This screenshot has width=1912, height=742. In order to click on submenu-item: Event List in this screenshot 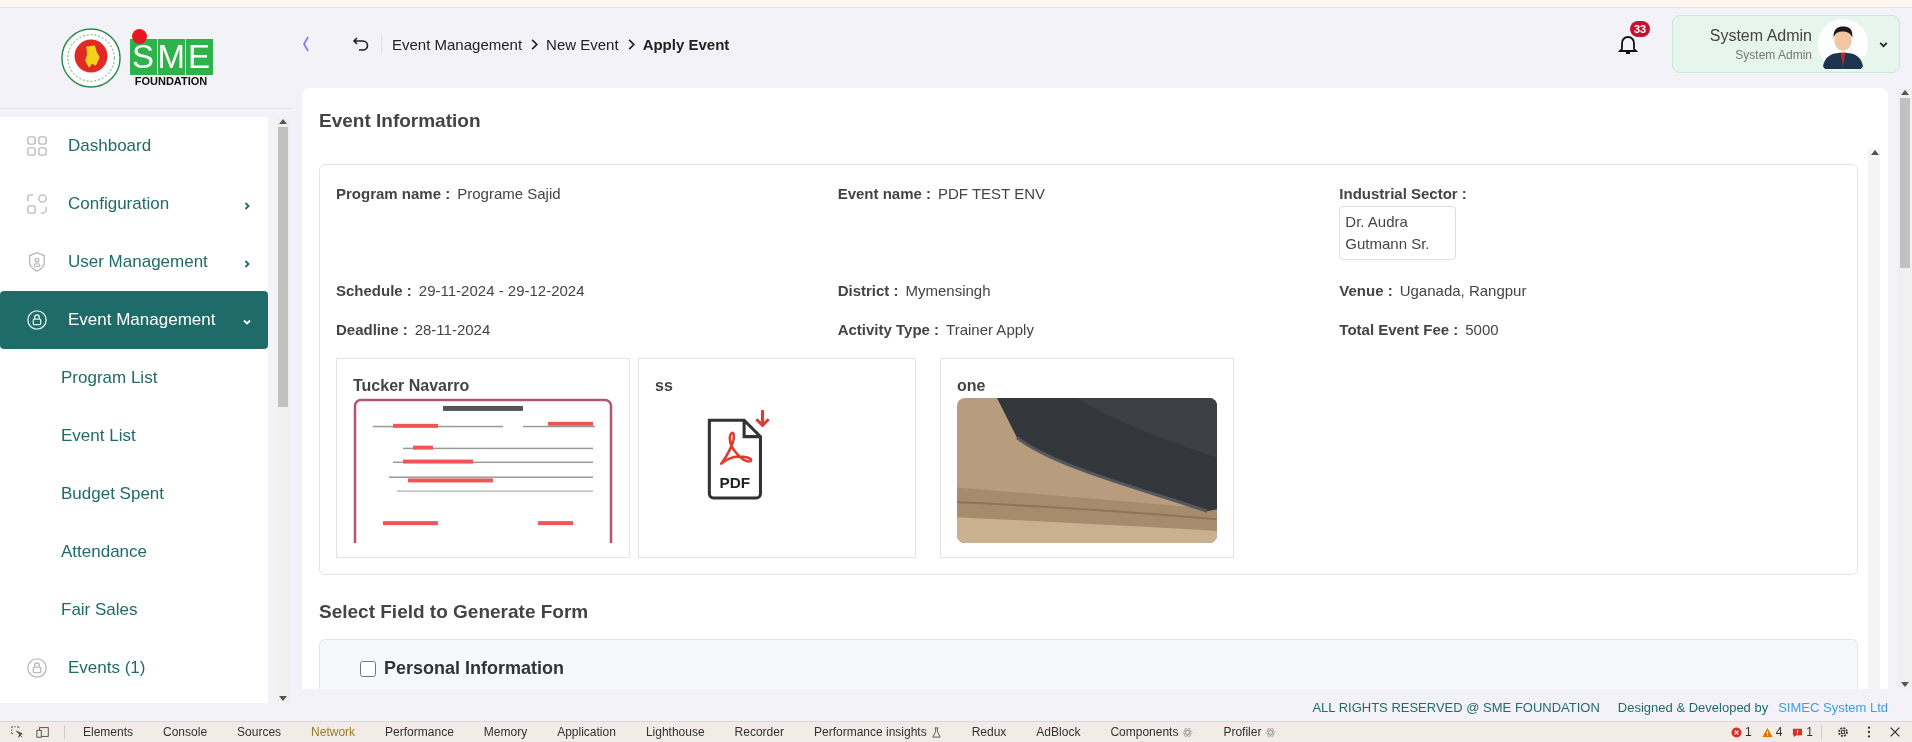, I will do `click(134, 436)`.